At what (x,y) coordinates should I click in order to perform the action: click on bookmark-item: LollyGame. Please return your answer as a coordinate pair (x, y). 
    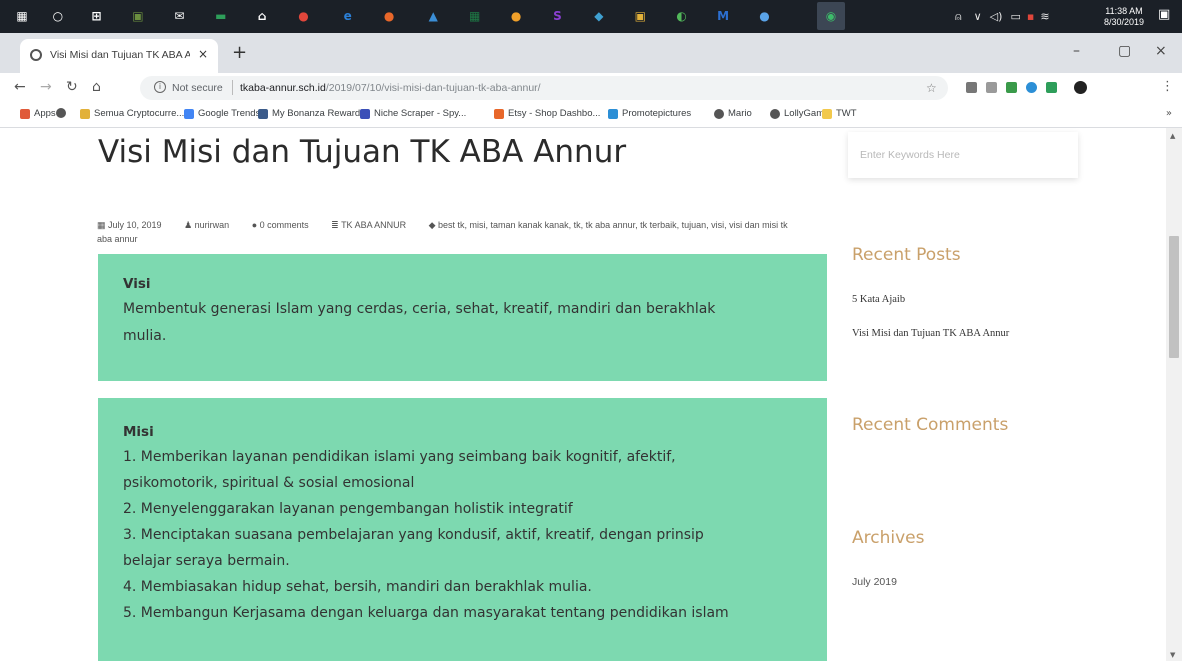
    Looking at the image, I should click on (799, 113).